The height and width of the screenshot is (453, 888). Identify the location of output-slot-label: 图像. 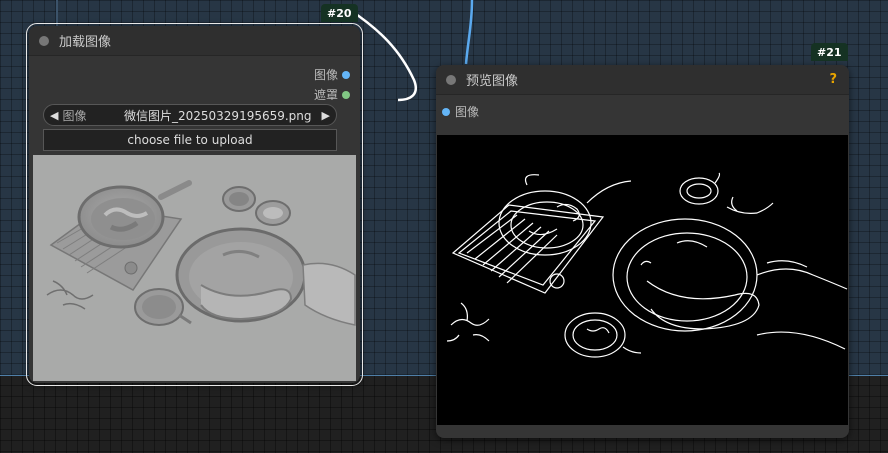
(325, 75).